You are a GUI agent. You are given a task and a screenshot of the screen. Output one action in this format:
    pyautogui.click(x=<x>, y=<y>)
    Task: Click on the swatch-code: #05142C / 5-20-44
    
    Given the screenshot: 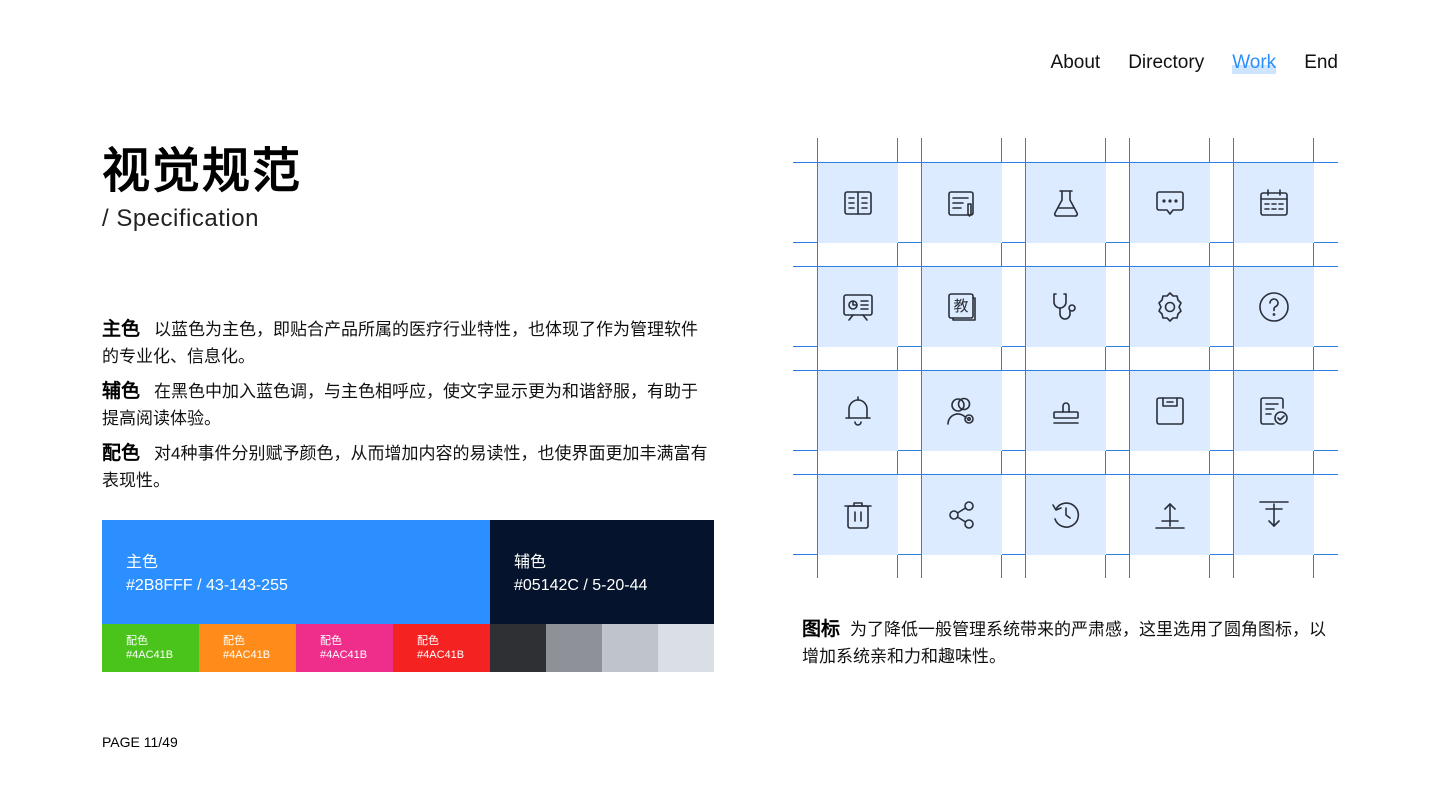 What is the action you would take?
    pyautogui.click(x=581, y=585)
    